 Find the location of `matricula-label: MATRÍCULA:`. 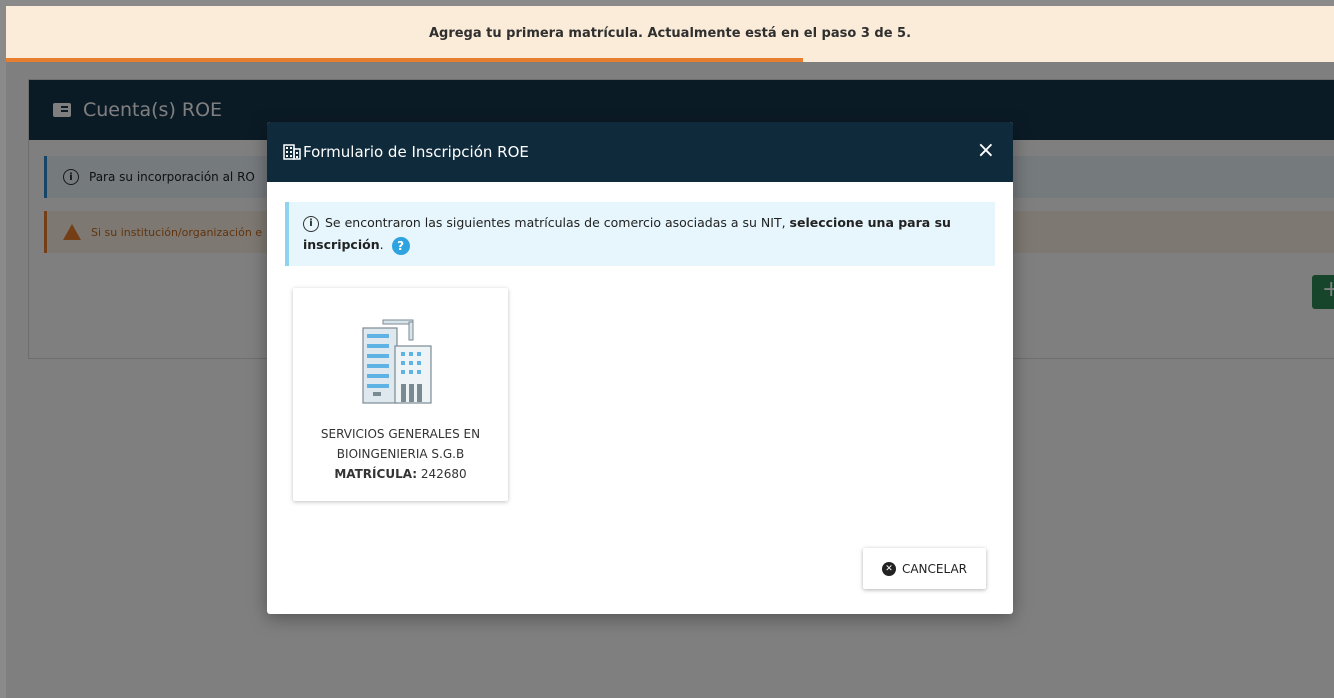

matricula-label: MATRÍCULA: is located at coordinates (376, 474).